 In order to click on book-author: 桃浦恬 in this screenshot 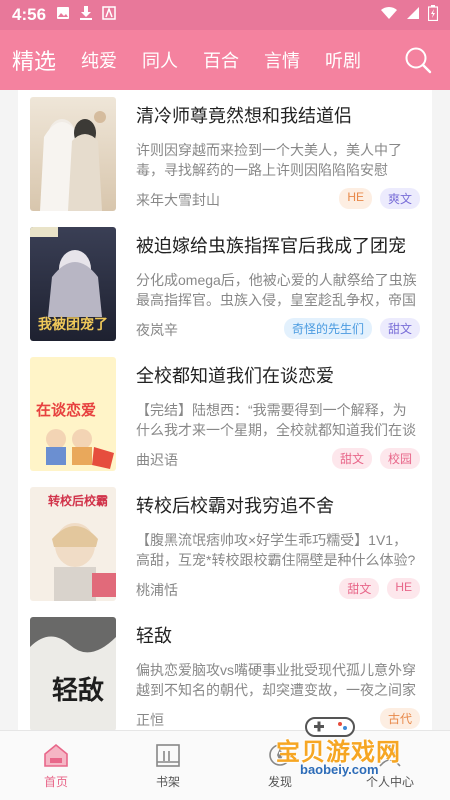, I will do `click(157, 590)`.